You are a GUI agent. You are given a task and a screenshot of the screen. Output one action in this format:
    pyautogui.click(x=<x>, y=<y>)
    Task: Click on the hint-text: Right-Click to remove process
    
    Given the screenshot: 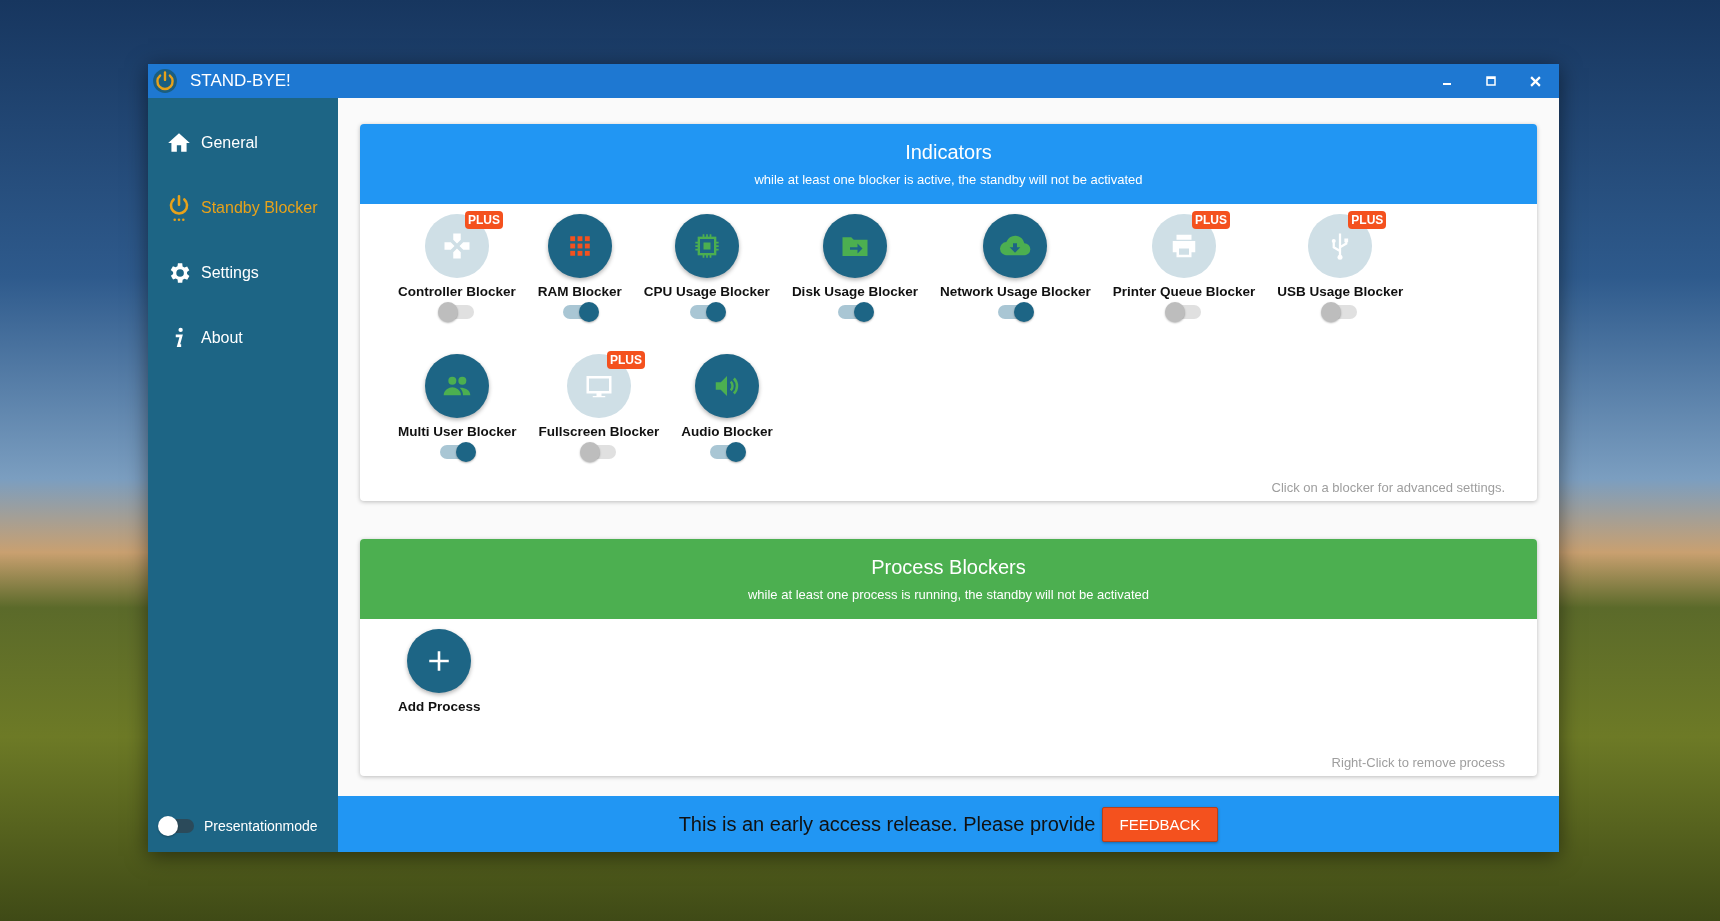 What is the action you would take?
    pyautogui.click(x=1418, y=763)
    